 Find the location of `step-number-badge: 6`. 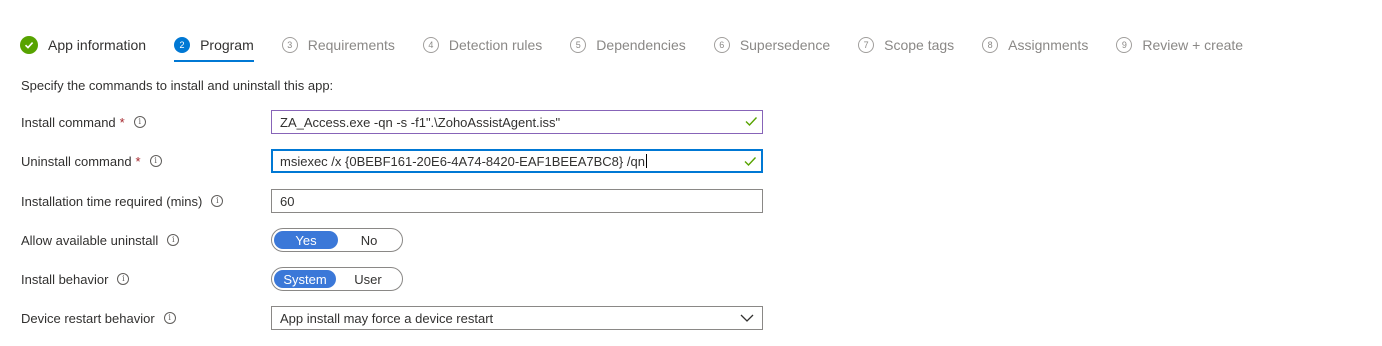

step-number-badge: 6 is located at coordinates (721, 45).